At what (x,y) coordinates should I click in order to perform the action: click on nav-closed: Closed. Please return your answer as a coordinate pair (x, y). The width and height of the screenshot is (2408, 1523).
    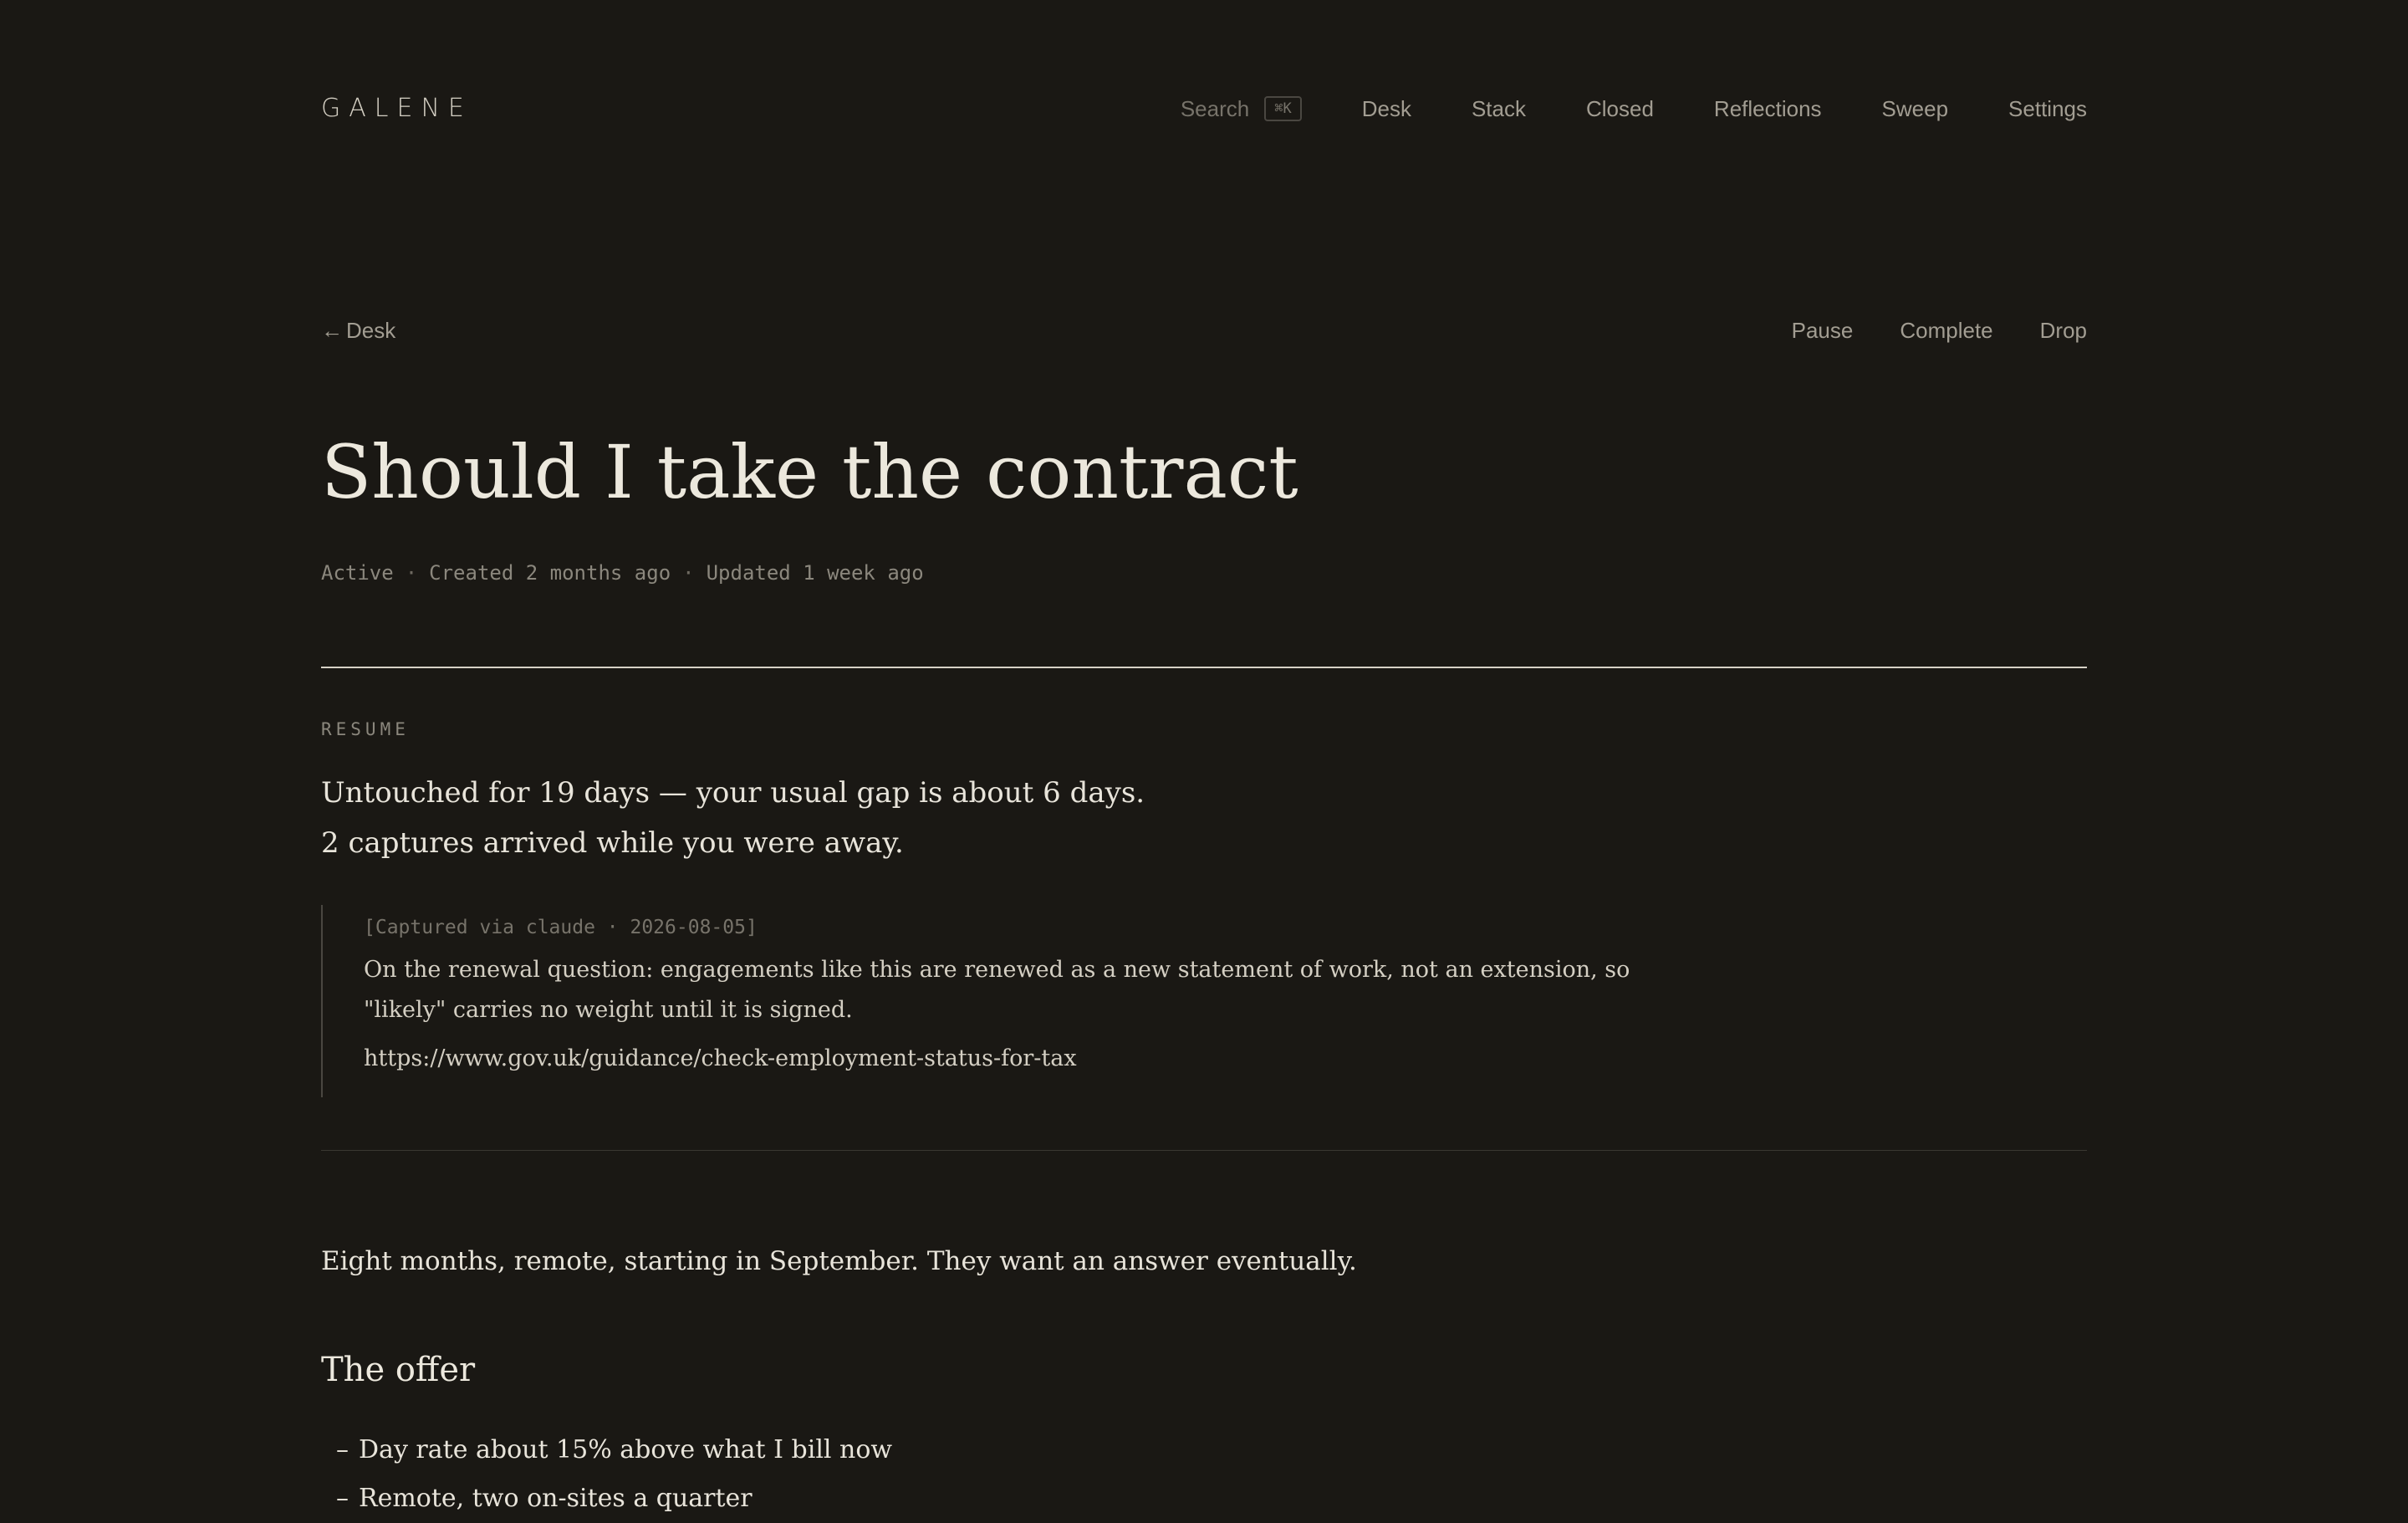
    Looking at the image, I should click on (1620, 109).